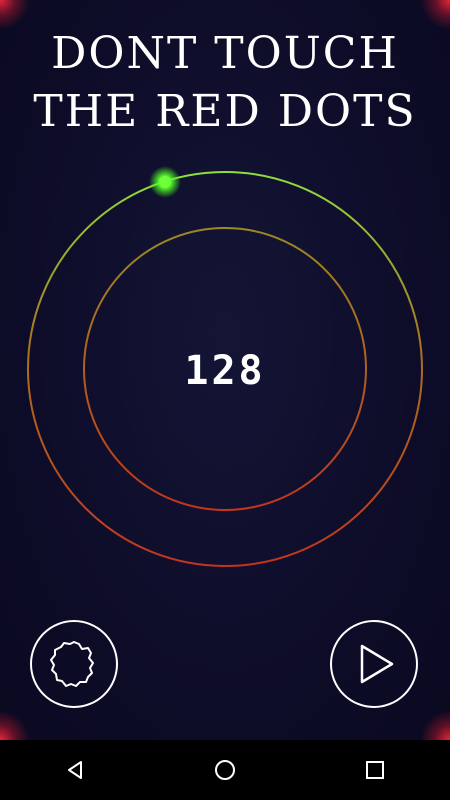  I want to click on back-button, so click(75, 770).